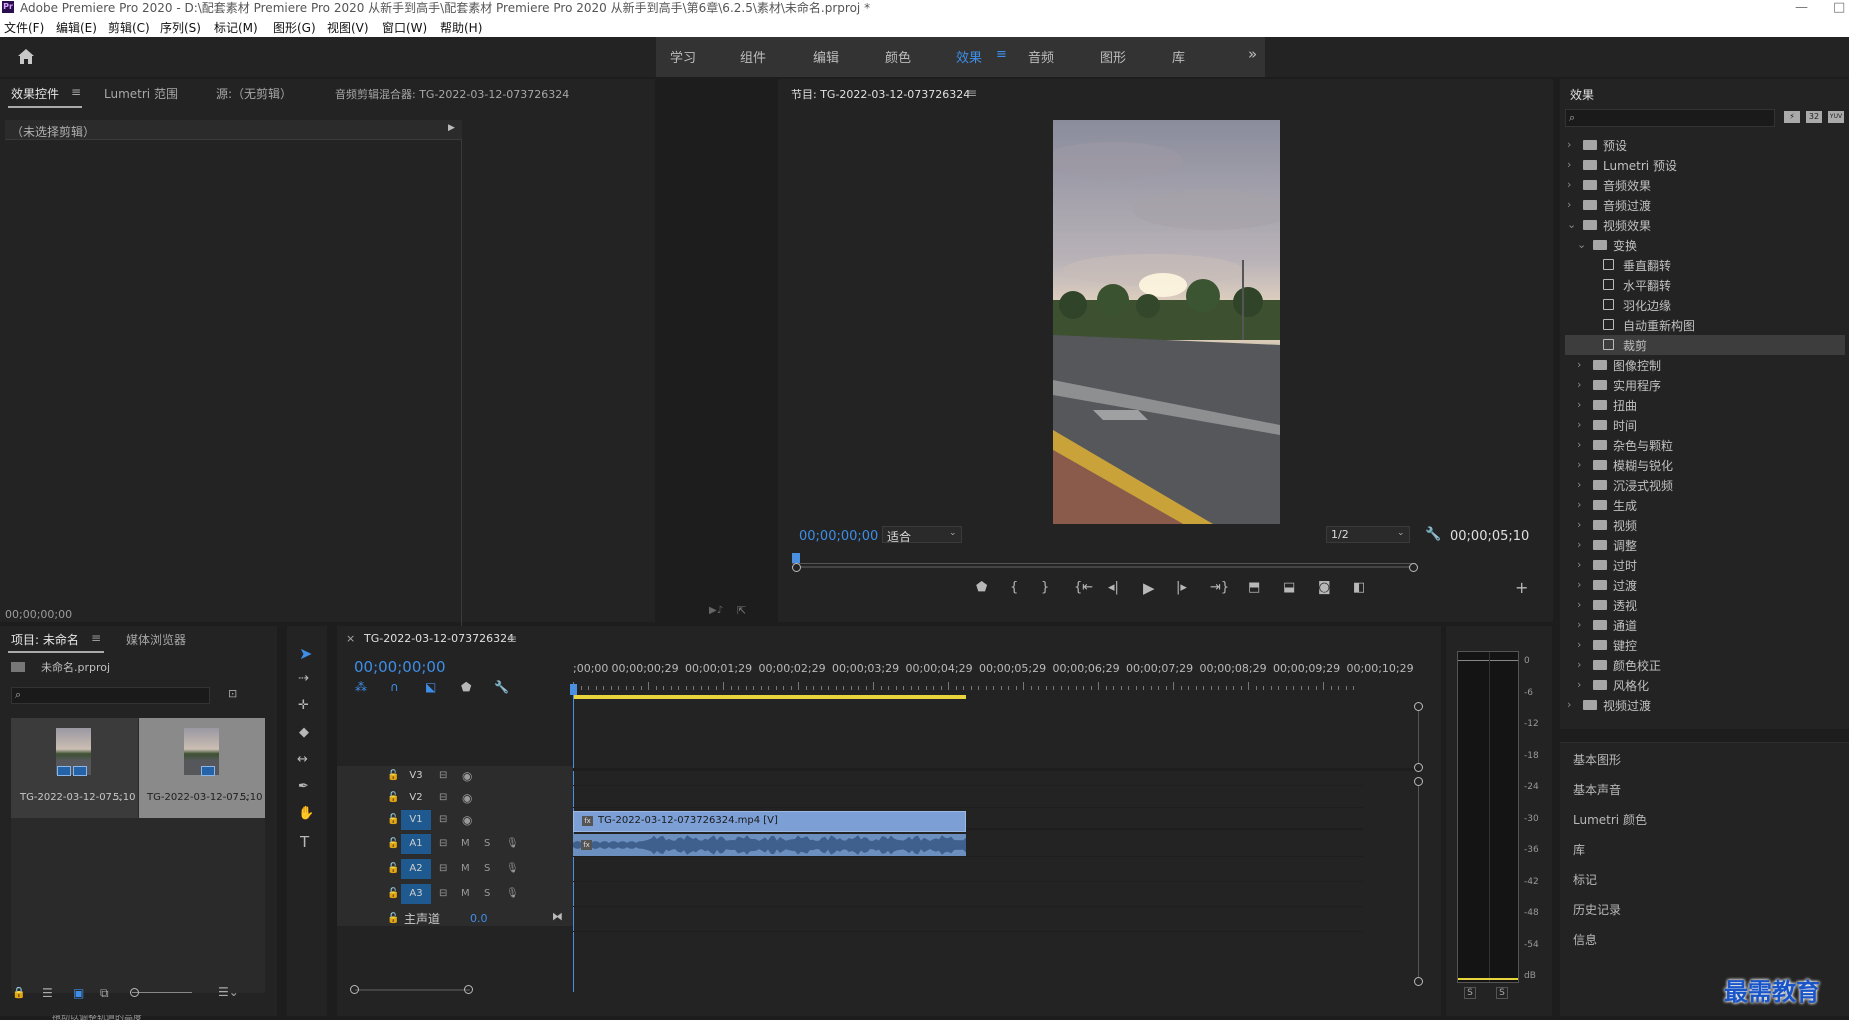  I want to click on minimize-button: —, so click(1801, 7).